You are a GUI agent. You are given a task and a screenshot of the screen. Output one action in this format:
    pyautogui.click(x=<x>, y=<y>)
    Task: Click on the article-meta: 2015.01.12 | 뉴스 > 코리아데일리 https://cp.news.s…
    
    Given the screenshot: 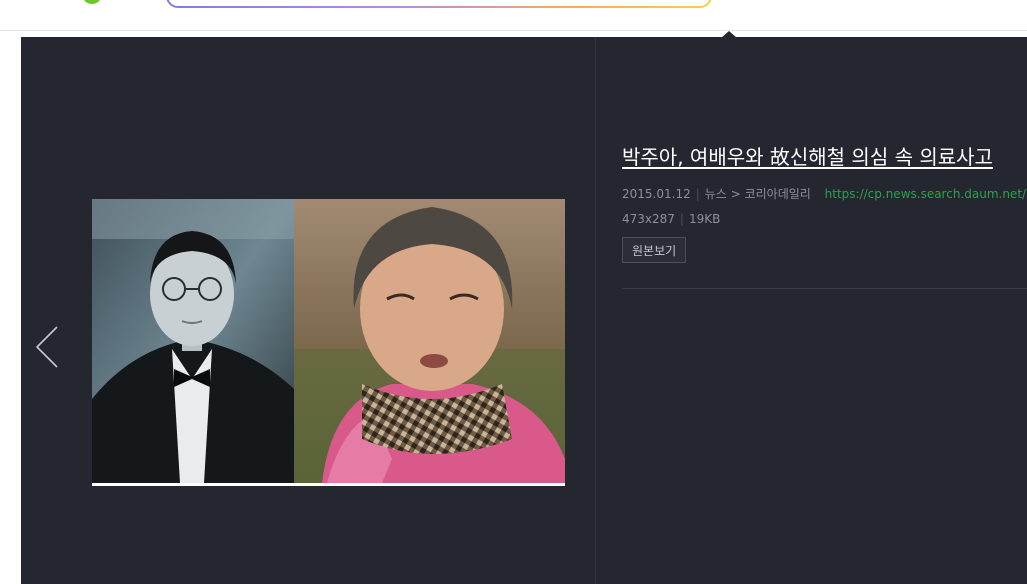 What is the action you would take?
    pyautogui.click(x=824, y=193)
    